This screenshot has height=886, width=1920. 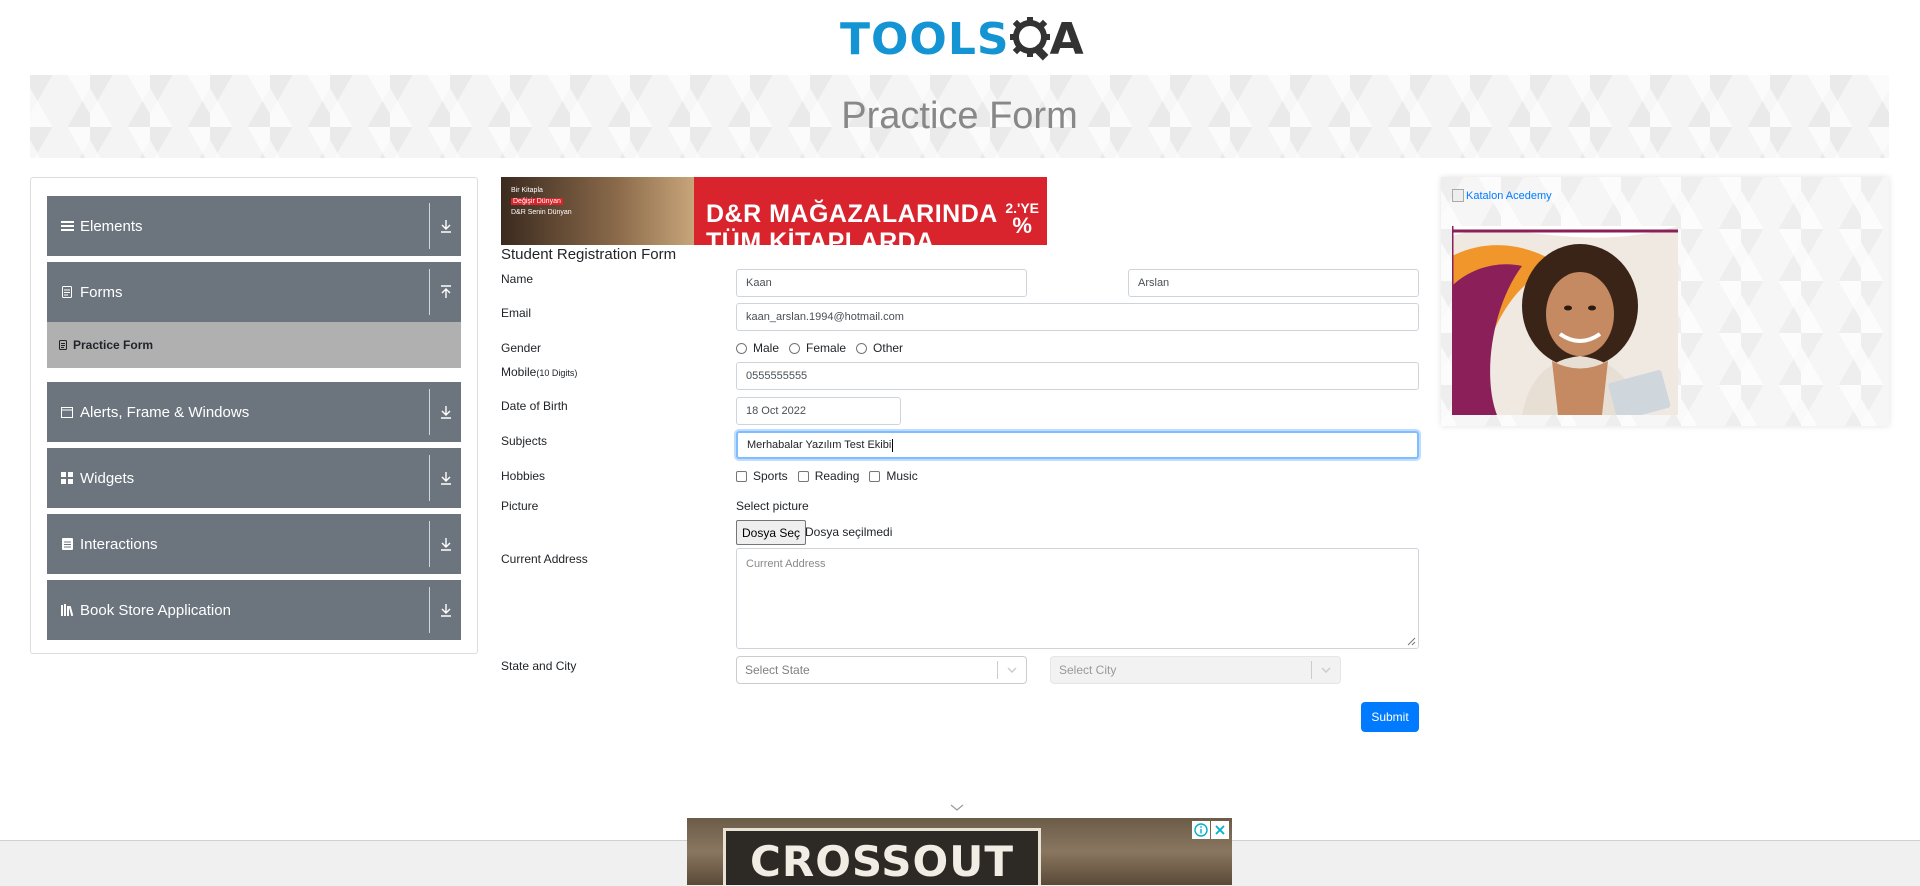 I want to click on logo-text-tools: TOOLS, so click(x=925, y=39).